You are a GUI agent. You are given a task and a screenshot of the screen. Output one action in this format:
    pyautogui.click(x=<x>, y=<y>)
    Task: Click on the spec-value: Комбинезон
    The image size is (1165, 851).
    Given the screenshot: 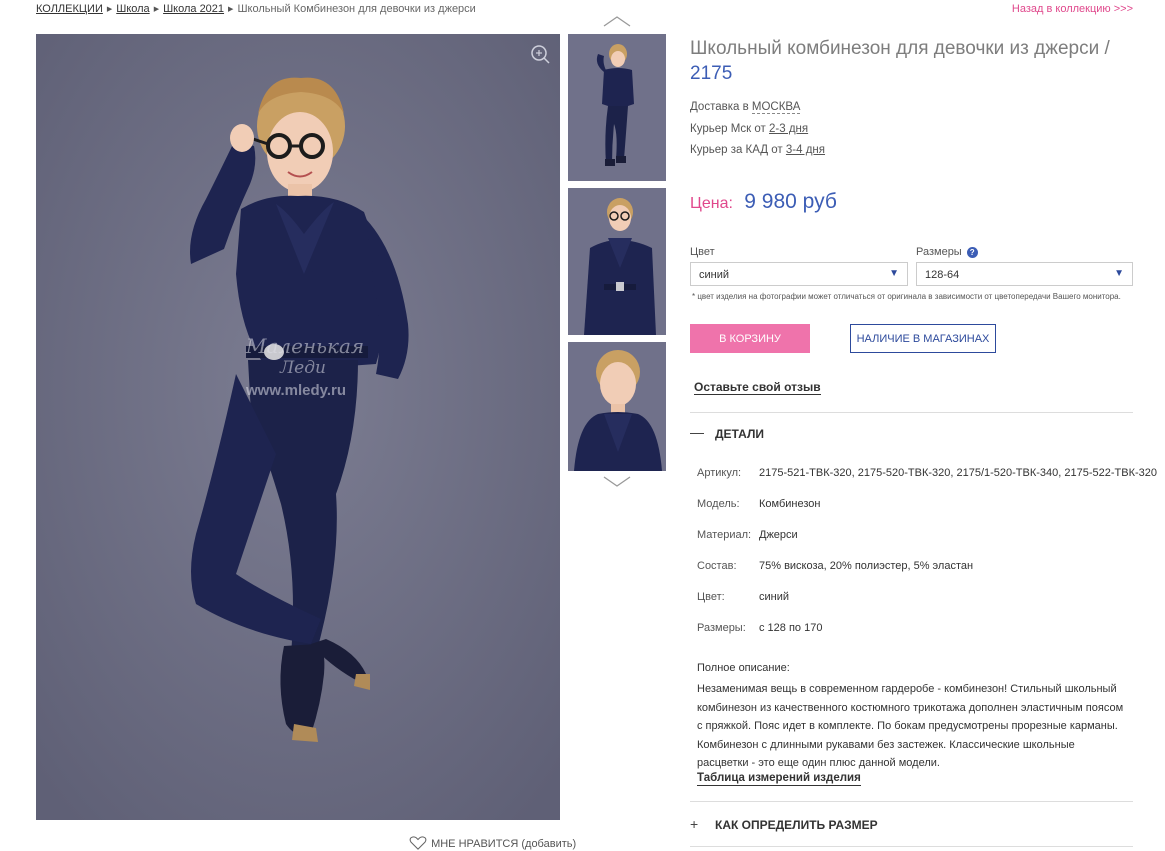 What is the action you would take?
    pyautogui.click(x=790, y=504)
    